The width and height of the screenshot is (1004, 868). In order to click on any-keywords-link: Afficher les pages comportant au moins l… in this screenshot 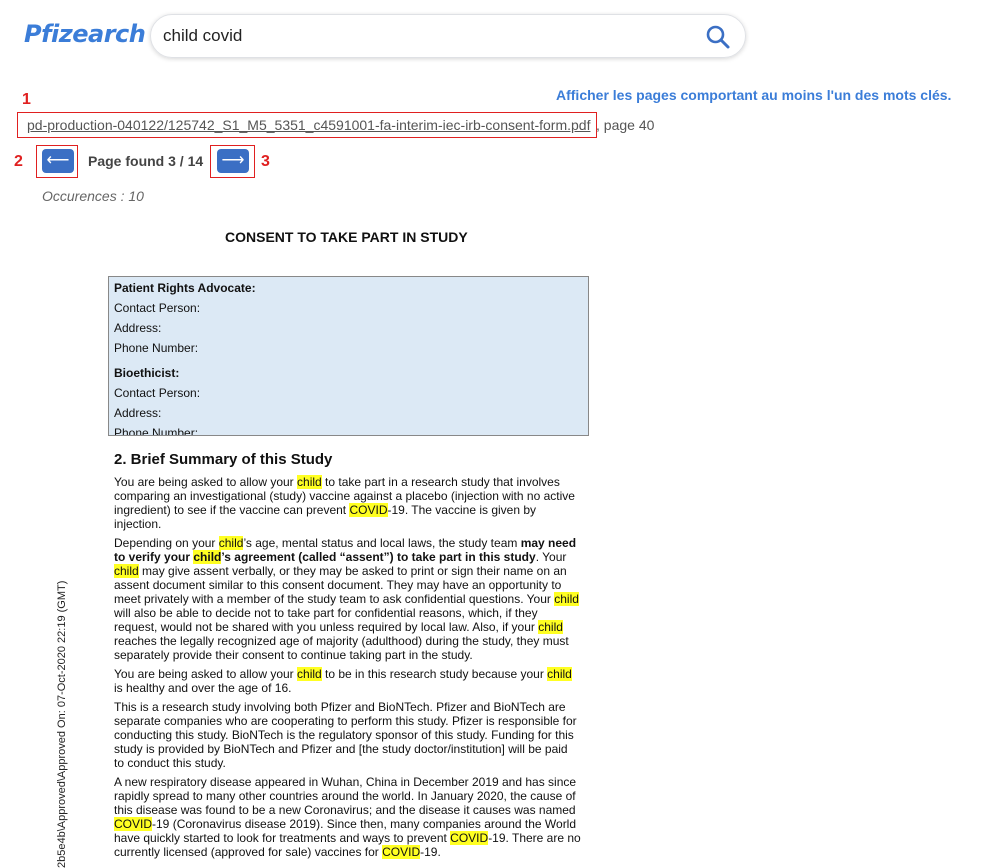, I will do `click(753, 95)`.